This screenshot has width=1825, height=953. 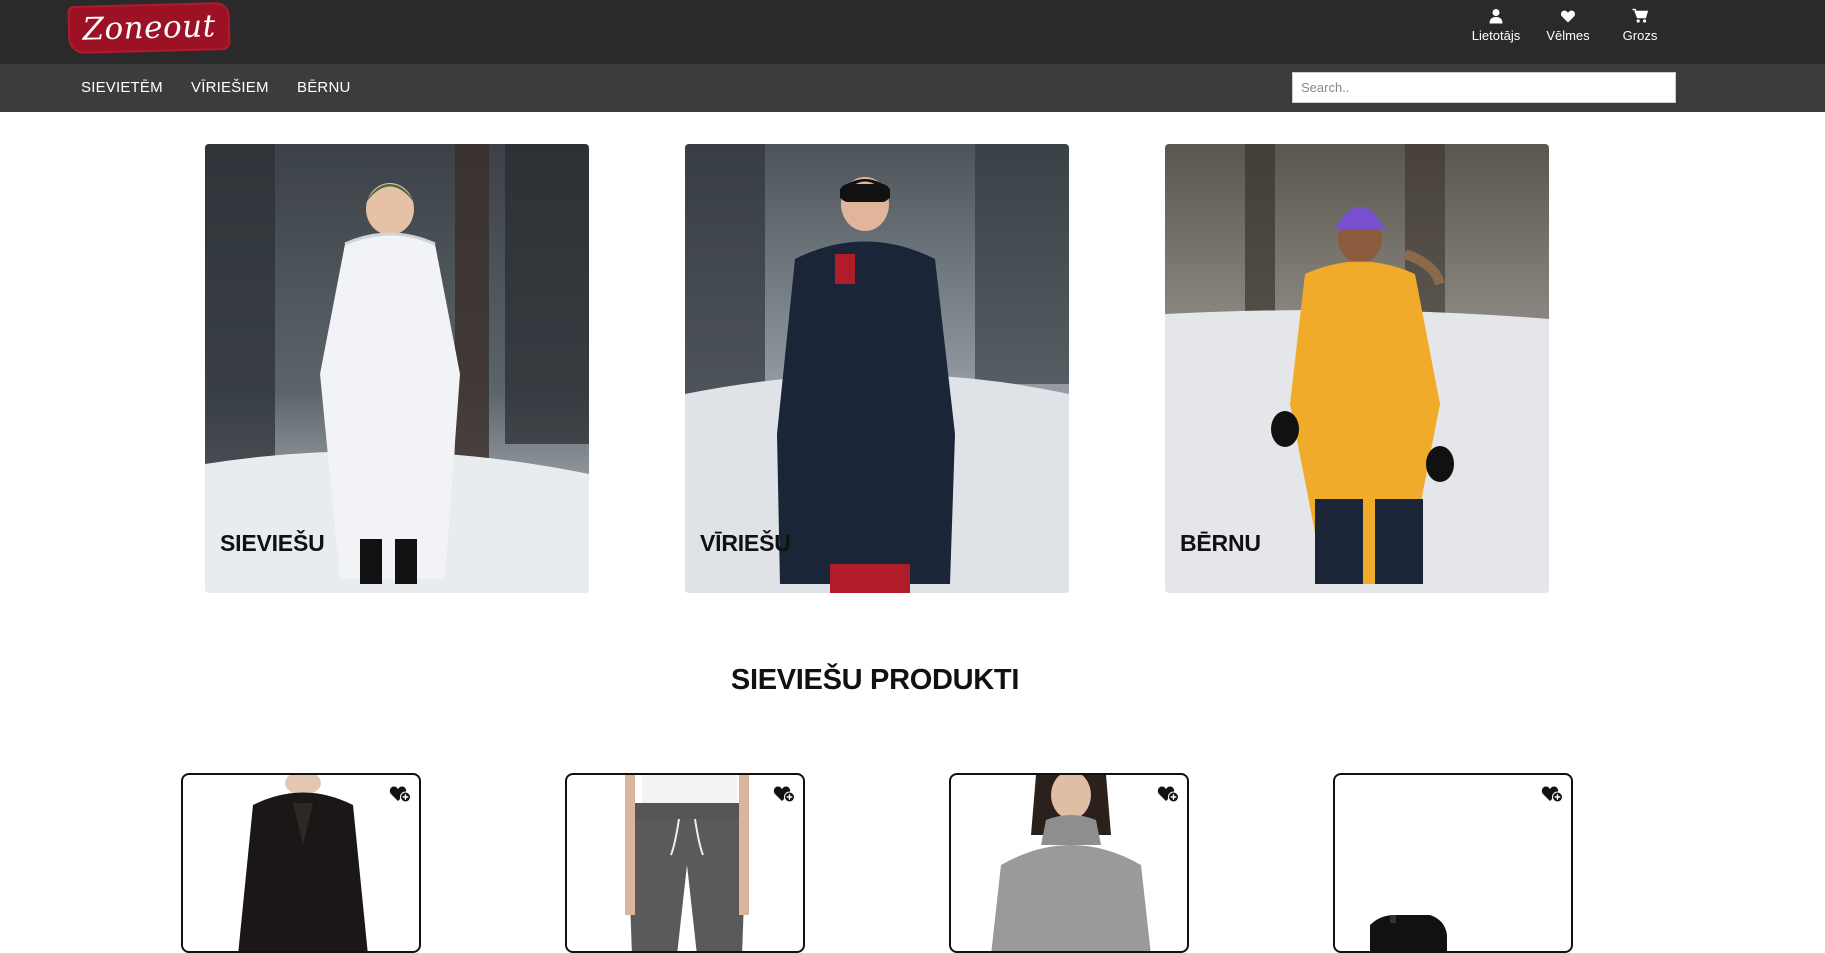 I want to click on women-category-photo, so click(x=397, y=368).